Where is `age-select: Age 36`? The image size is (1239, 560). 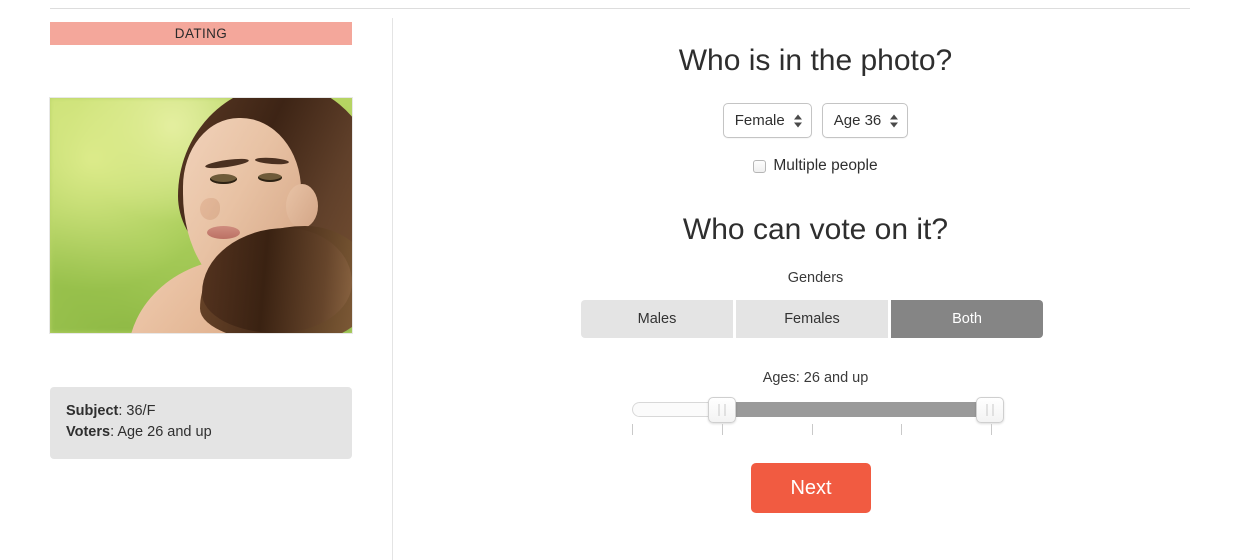
age-select: Age 36 is located at coordinates (865, 120).